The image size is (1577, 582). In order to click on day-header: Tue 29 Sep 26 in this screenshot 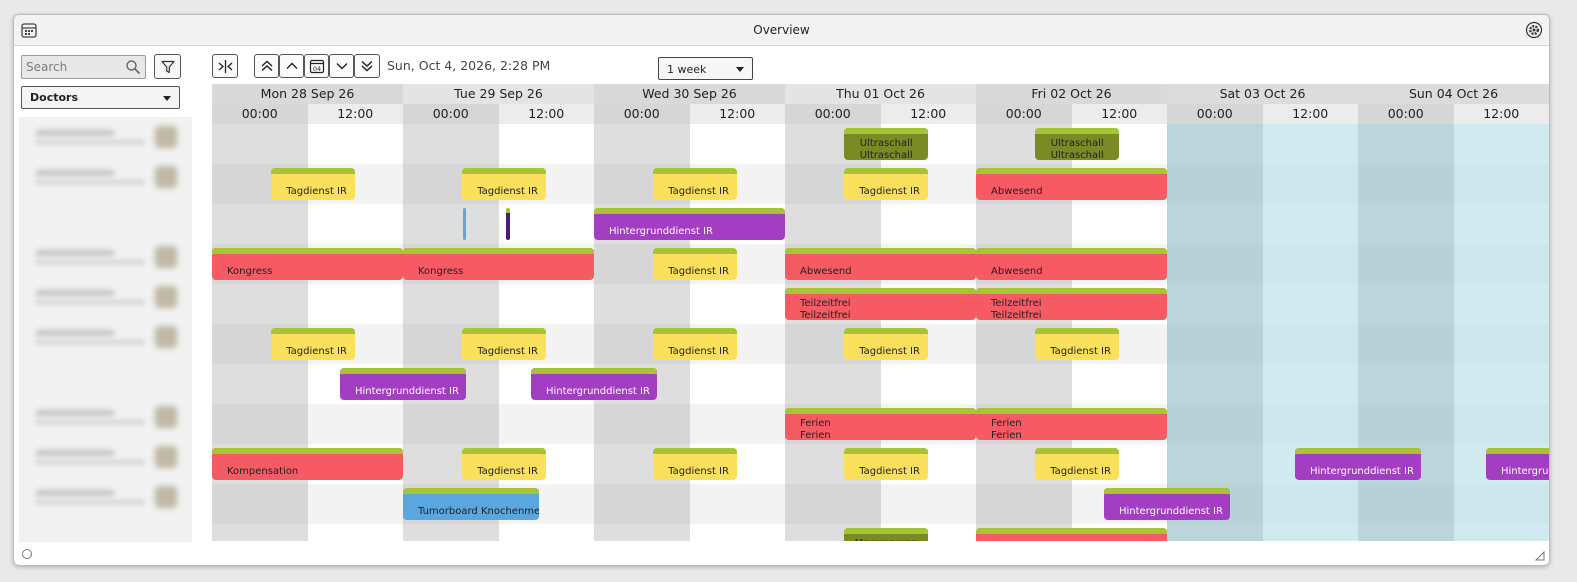, I will do `click(498, 94)`.